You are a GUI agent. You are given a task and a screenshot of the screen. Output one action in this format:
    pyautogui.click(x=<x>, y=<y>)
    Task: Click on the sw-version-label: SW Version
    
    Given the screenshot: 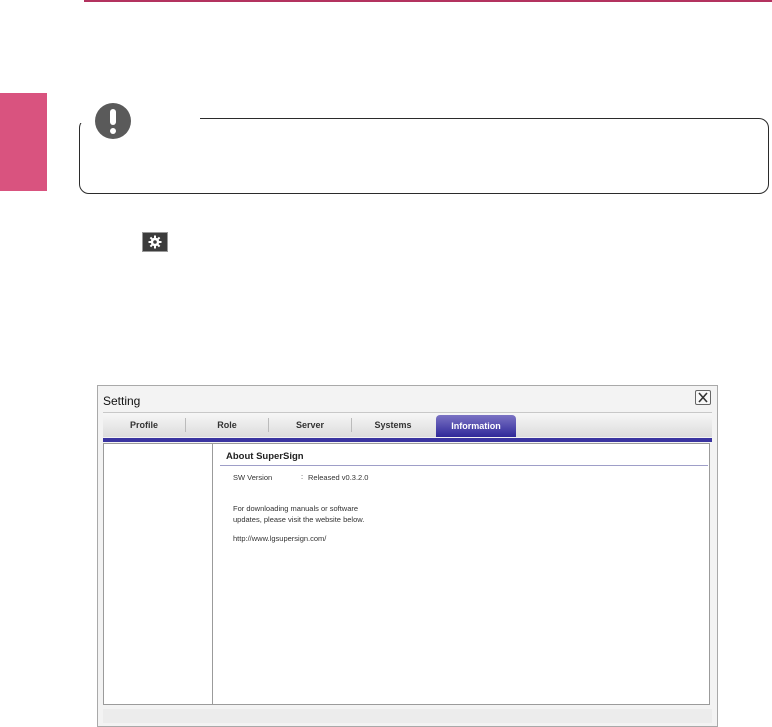 What is the action you would take?
    pyautogui.click(x=253, y=477)
    